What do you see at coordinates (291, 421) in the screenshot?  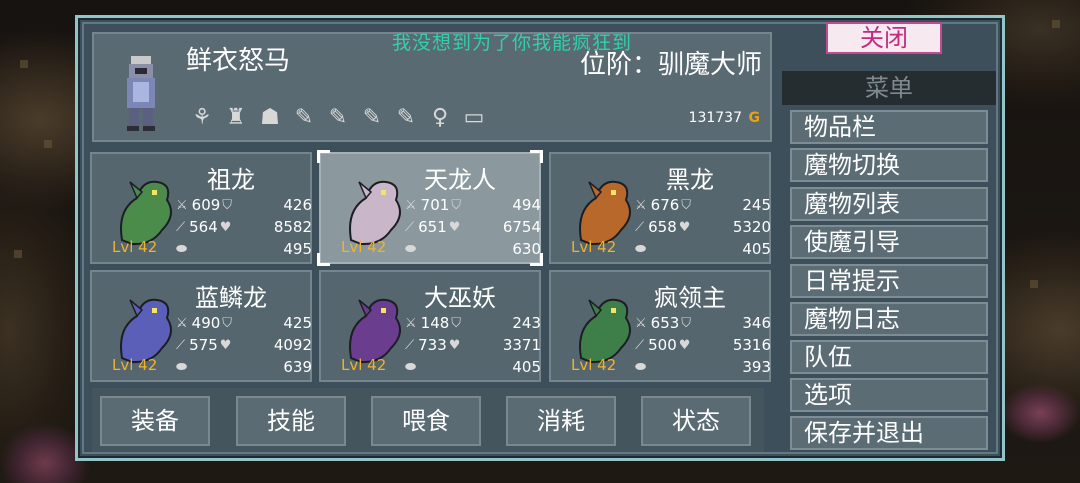 I see `skills-button: 技能` at bounding box center [291, 421].